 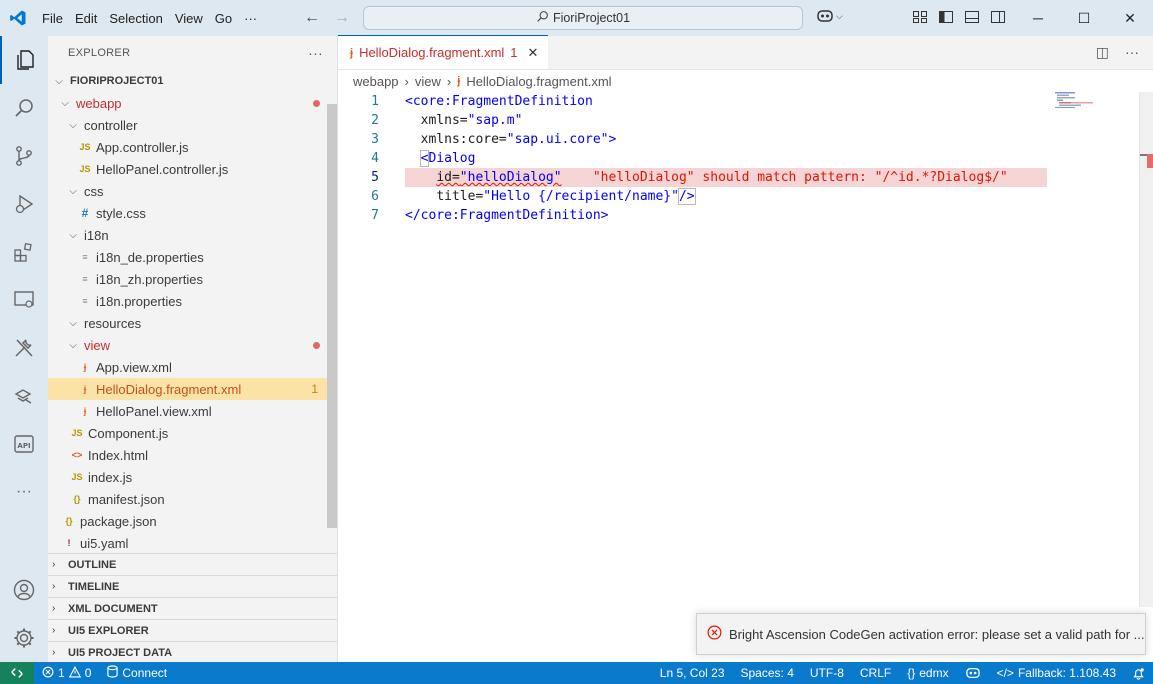 What do you see at coordinates (192, 608) in the screenshot?
I see `panel-section-xml-document: › XML DOCUMENT` at bounding box center [192, 608].